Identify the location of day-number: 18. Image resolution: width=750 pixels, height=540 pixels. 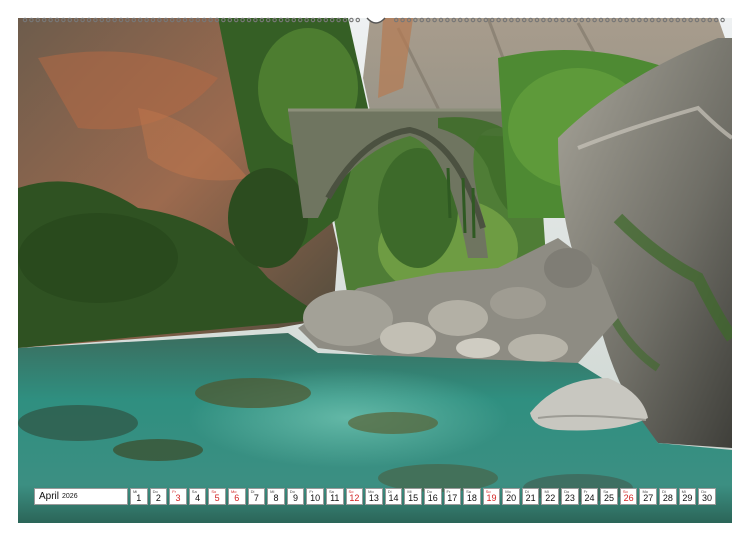
(471, 498).